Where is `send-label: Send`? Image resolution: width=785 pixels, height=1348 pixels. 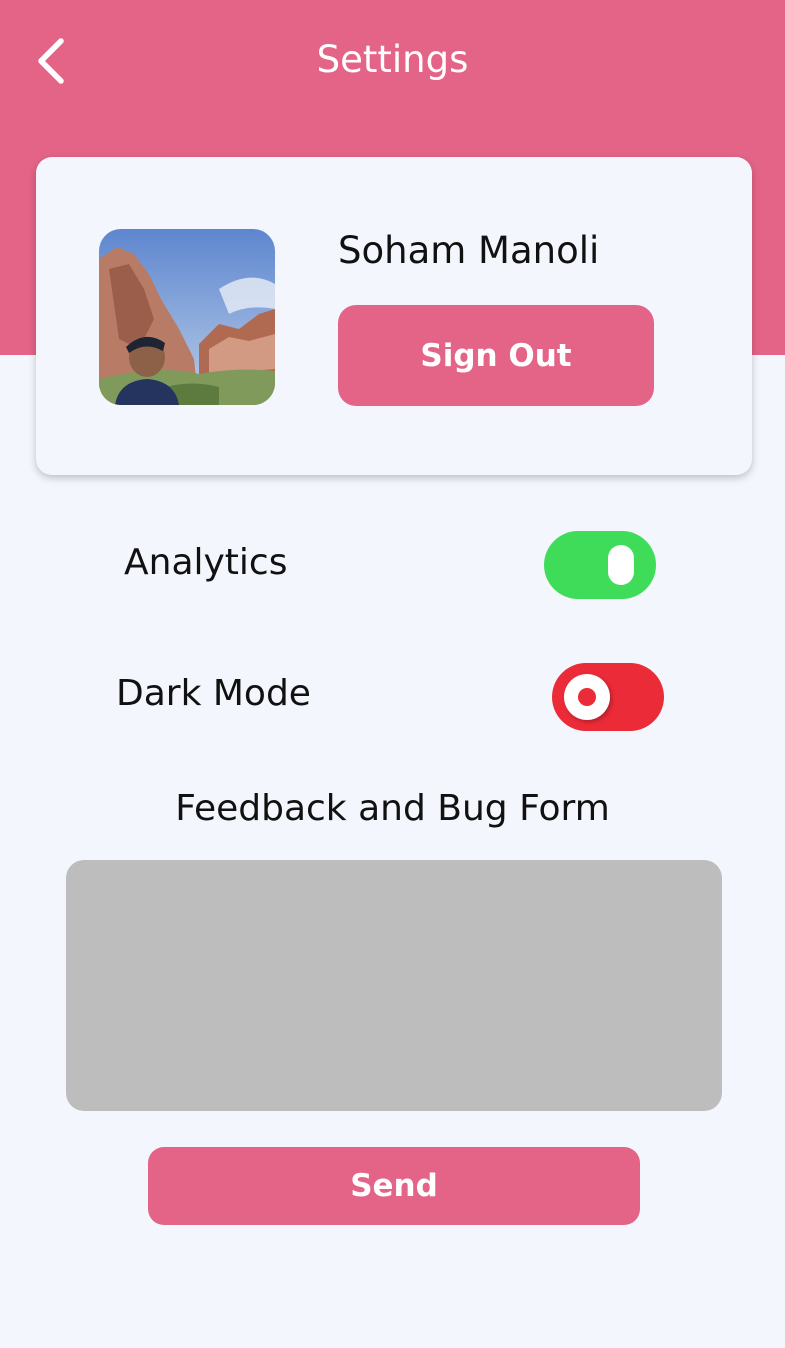
send-label: Send is located at coordinates (394, 1186).